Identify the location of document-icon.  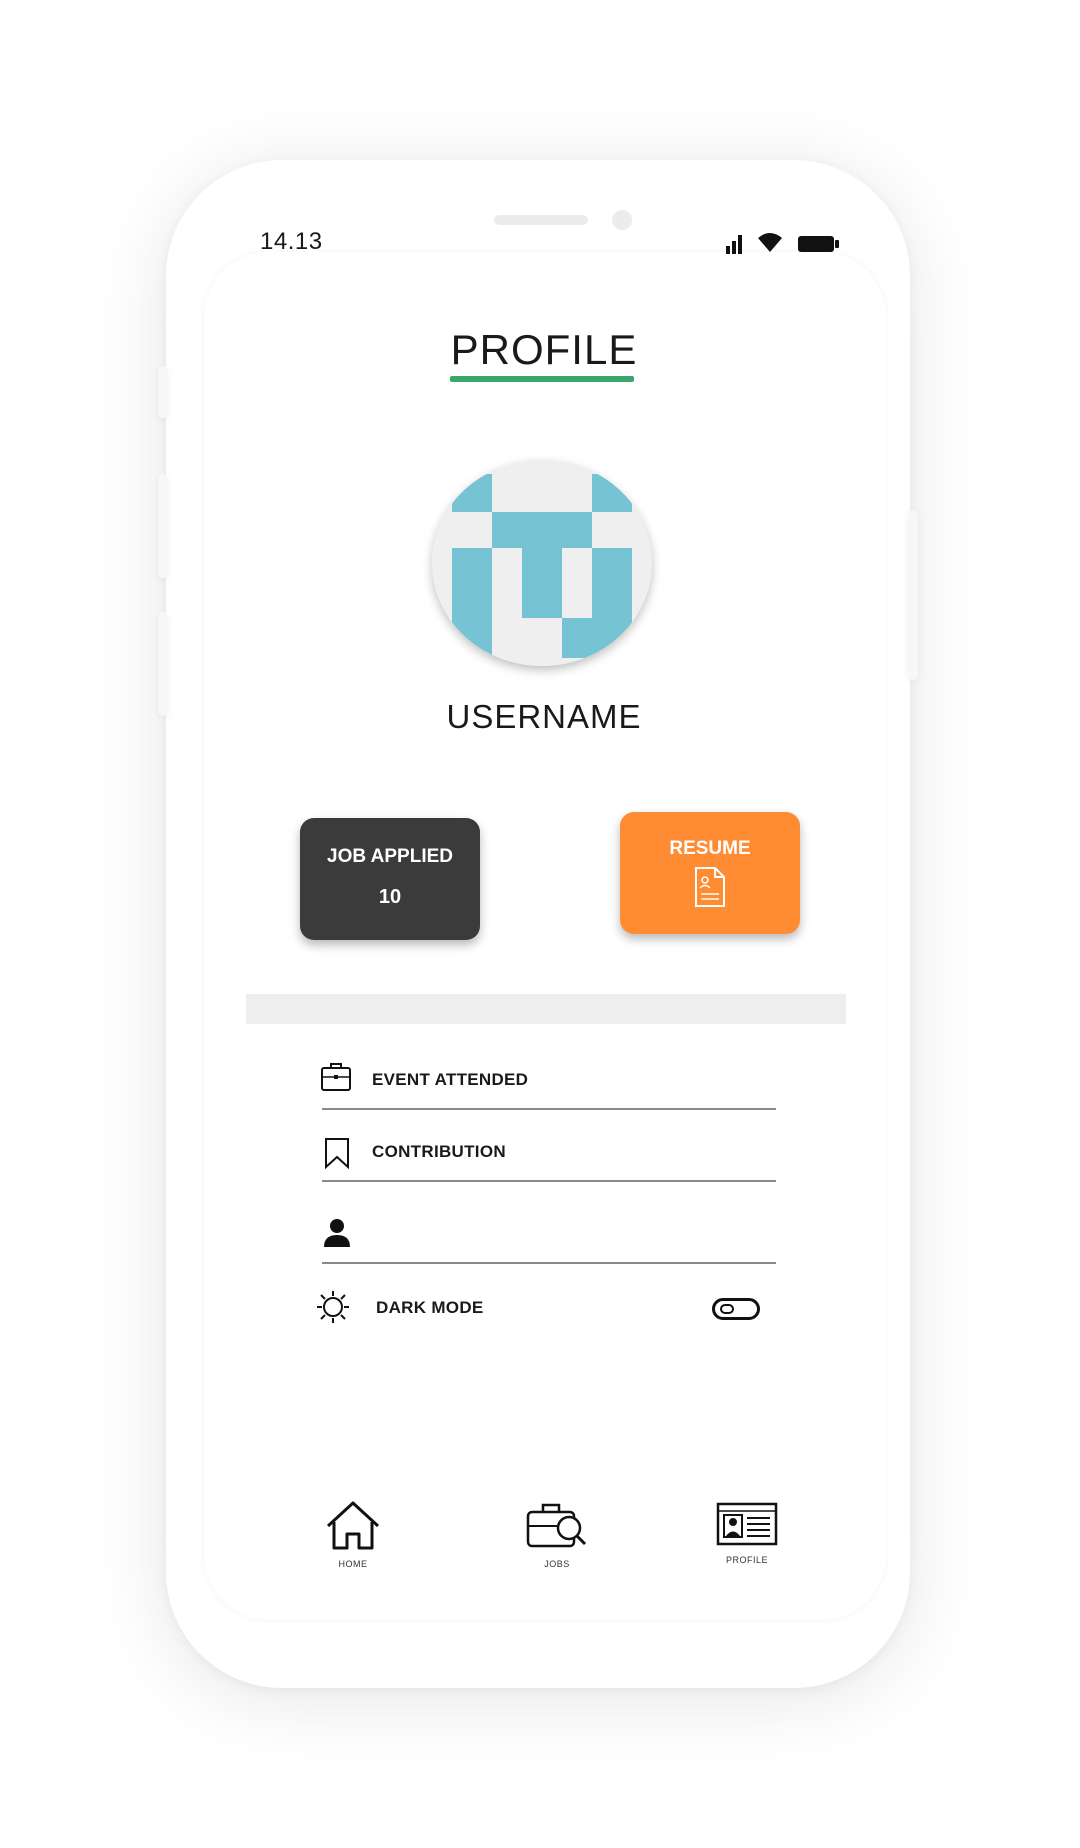
(710, 887).